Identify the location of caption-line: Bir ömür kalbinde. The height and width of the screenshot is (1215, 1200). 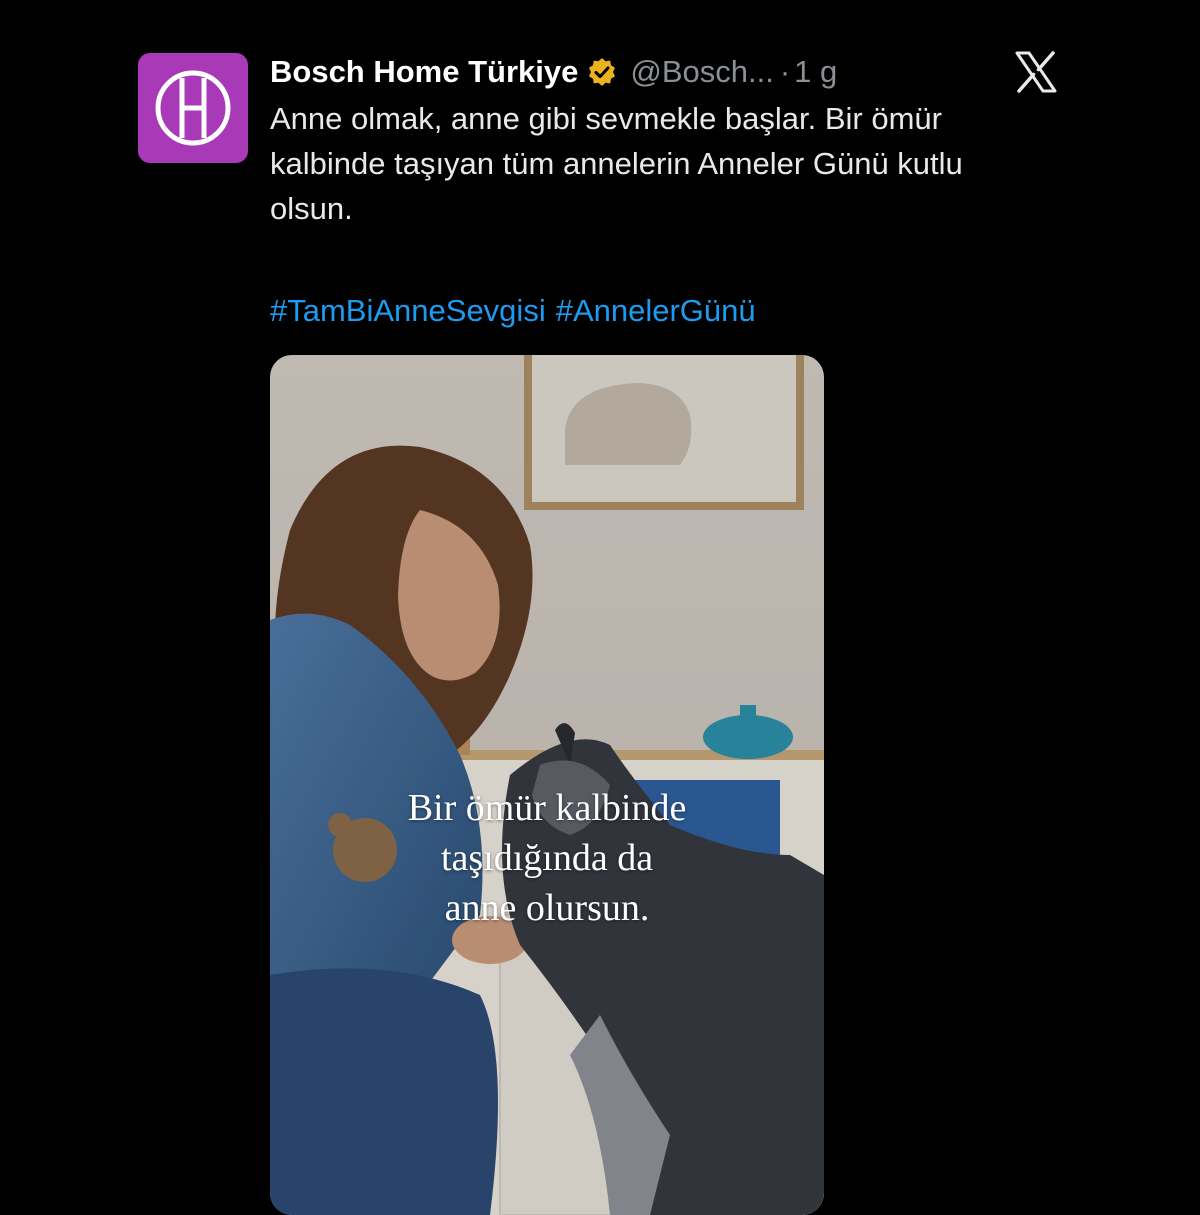
(547, 808).